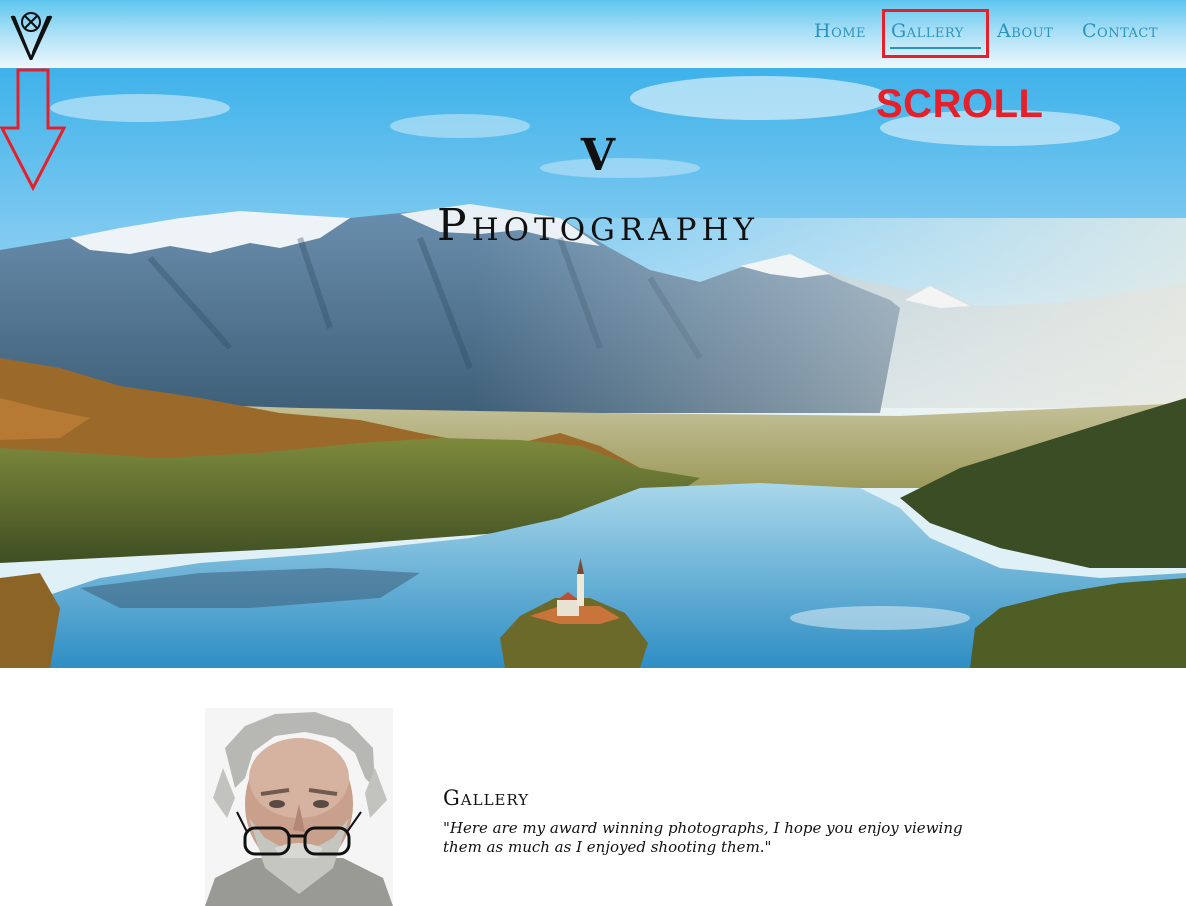 This screenshot has width=1186, height=906. Describe the element at coordinates (935, 33) in the screenshot. I see `gallery-highlight-annotation` at that location.